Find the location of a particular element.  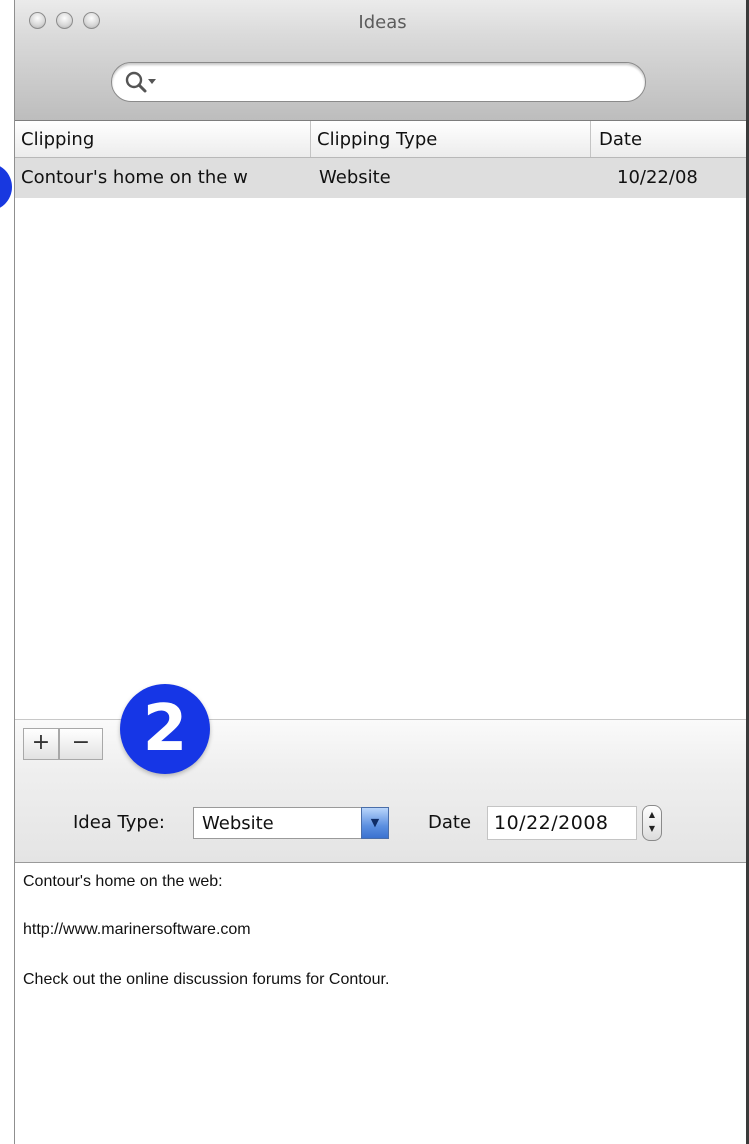

column-header-clipping-type: Clipping Type is located at coordinates (451, 139).